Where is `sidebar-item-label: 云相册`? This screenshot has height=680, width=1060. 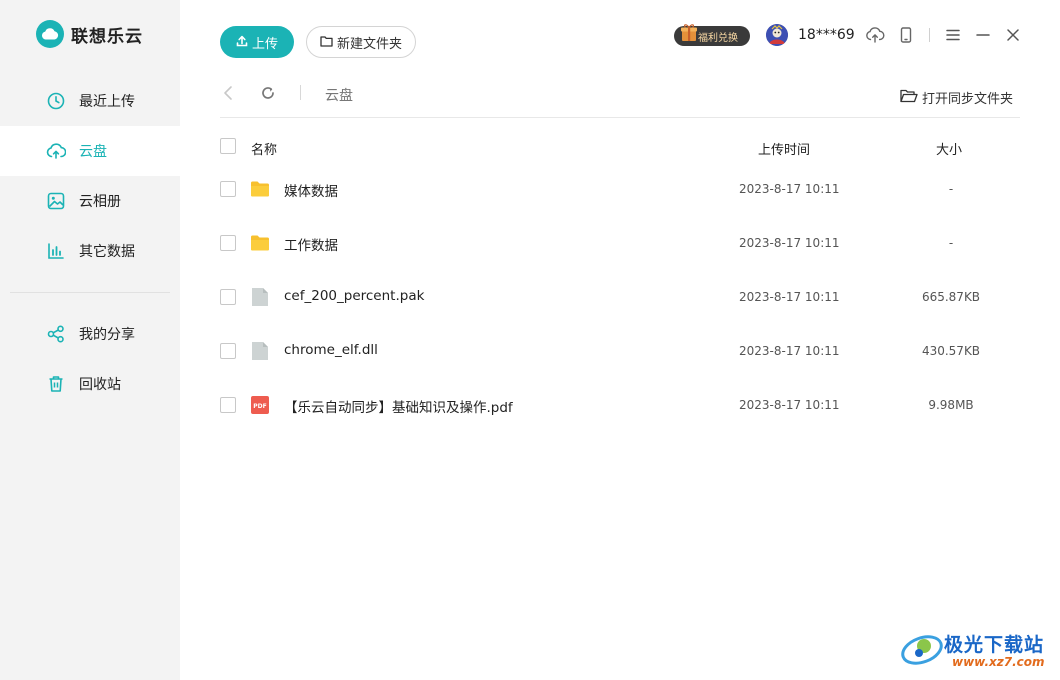 sidebar-item-label: 云相册 is located at coordinates (100, 202).